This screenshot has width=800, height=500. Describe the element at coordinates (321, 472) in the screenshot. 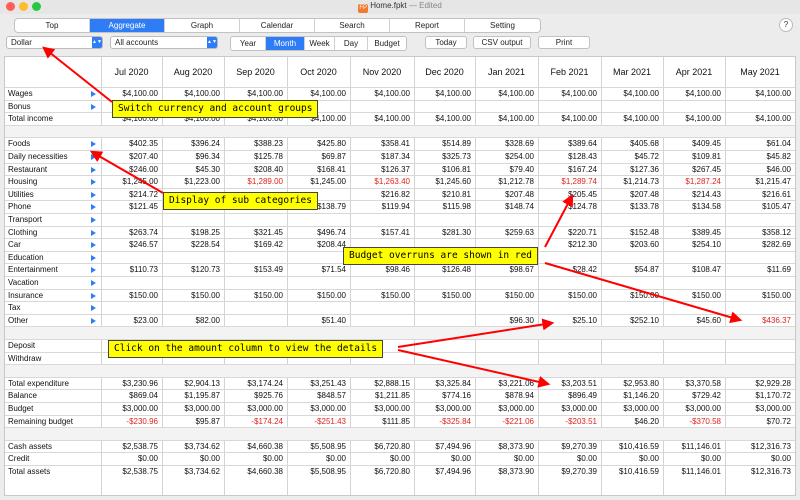

I see `amount-cell: $5,508.95` at that location.